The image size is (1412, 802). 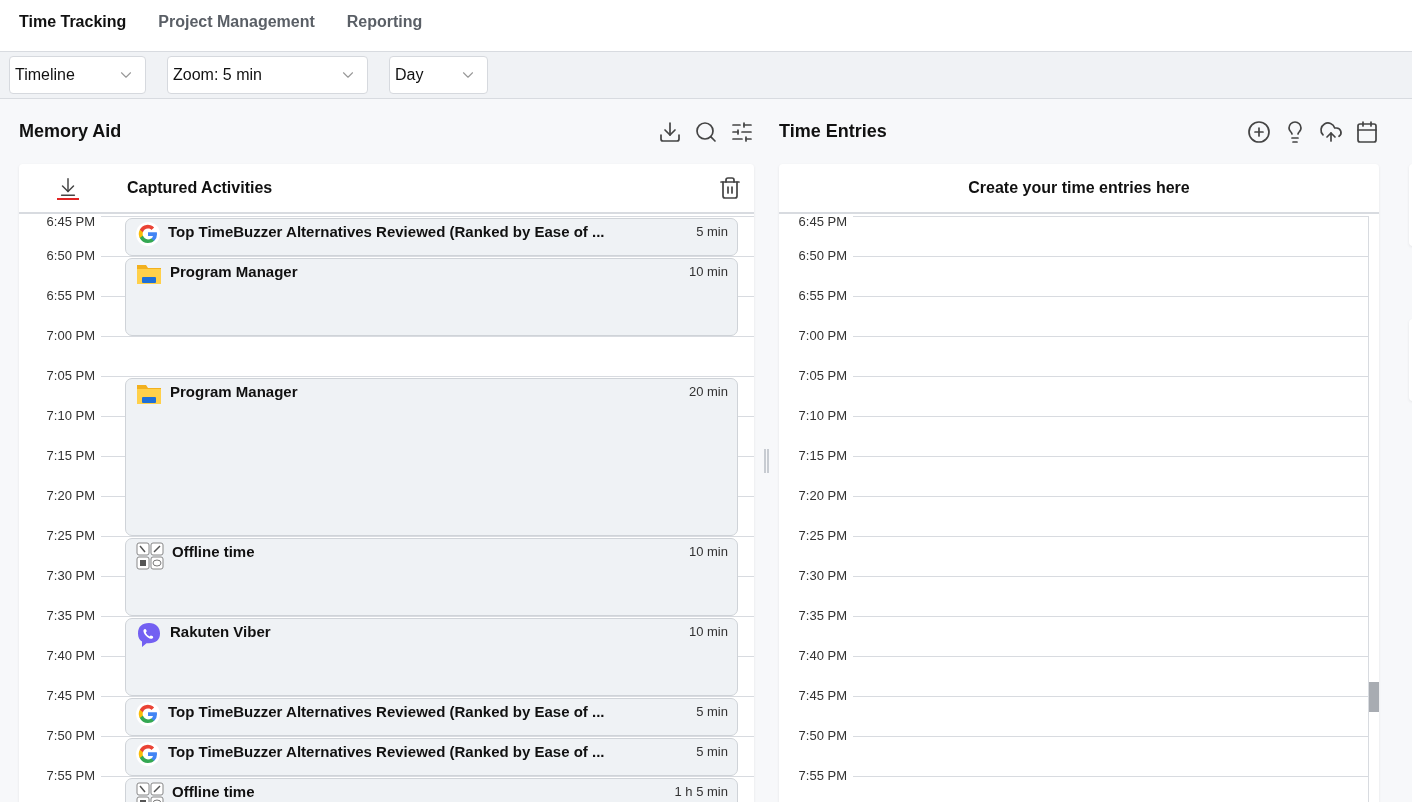 I want to click on activity-card: Program Manager 20 min, so click(x=431, y=457).